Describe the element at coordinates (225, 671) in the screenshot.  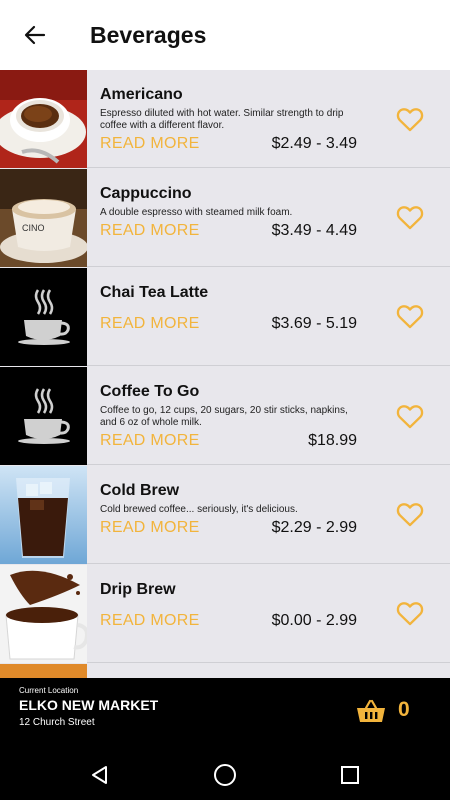
I see `list-item-partial` at that location.